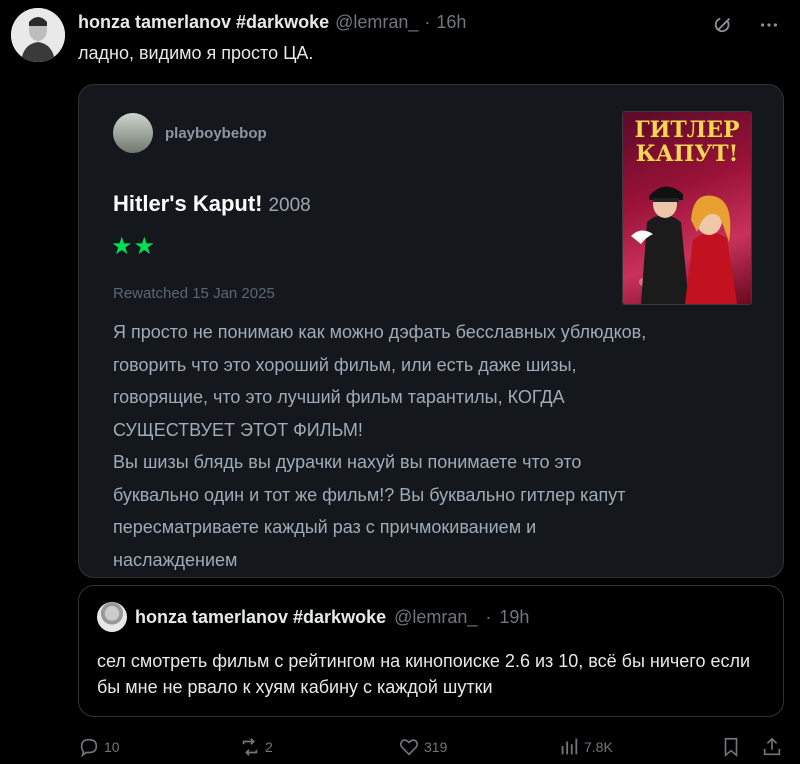 The width and height of the screenshot is (800, 764). What do you see at coordinates (769, 25) in the screenshot?
I see `more-icon` at bounding box center [769, 25].